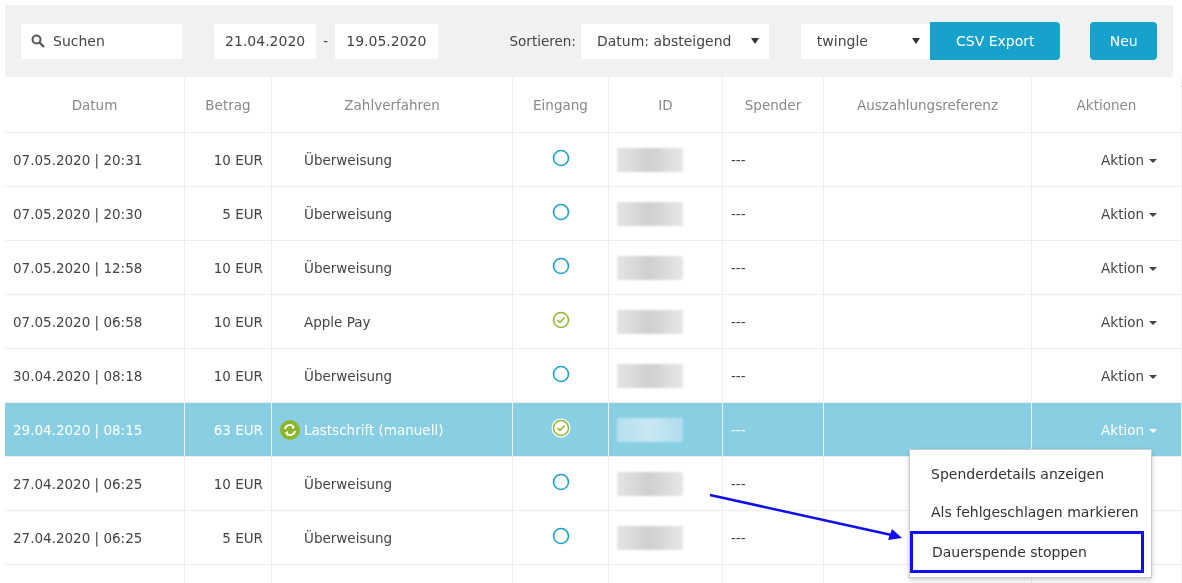  I want to click on table-cell: Apple Pay, so click(337, 321).